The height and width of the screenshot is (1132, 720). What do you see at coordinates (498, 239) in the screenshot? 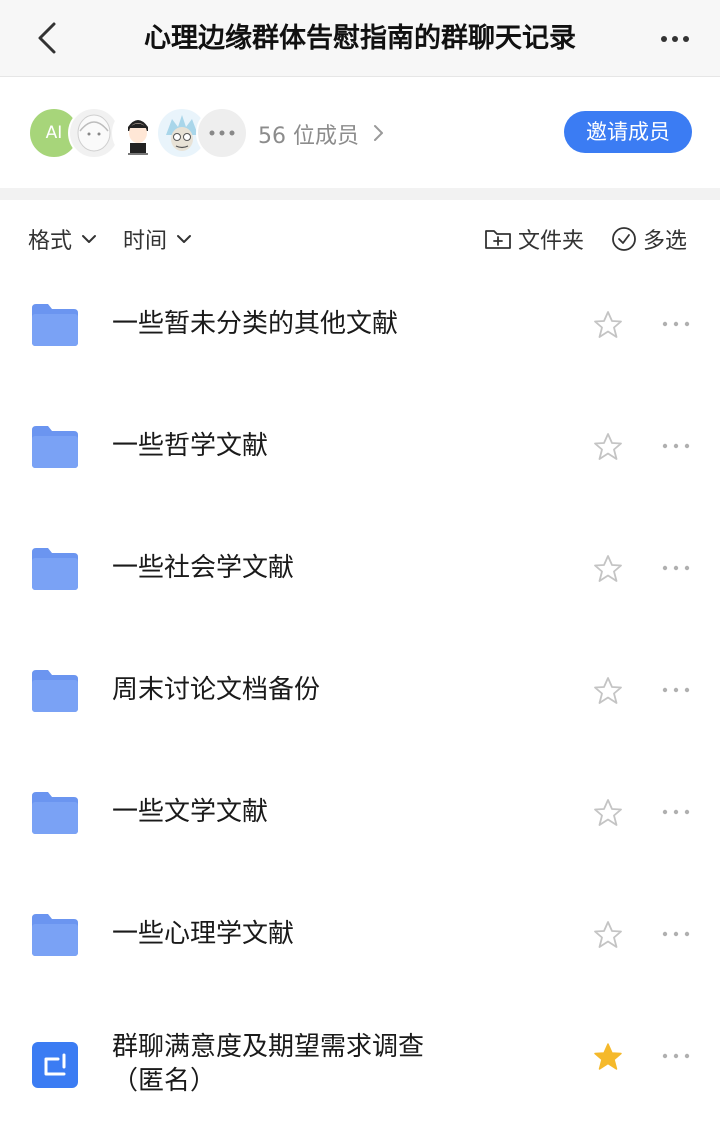
I see `folder-add-icon` at bounding box center [498, 239].